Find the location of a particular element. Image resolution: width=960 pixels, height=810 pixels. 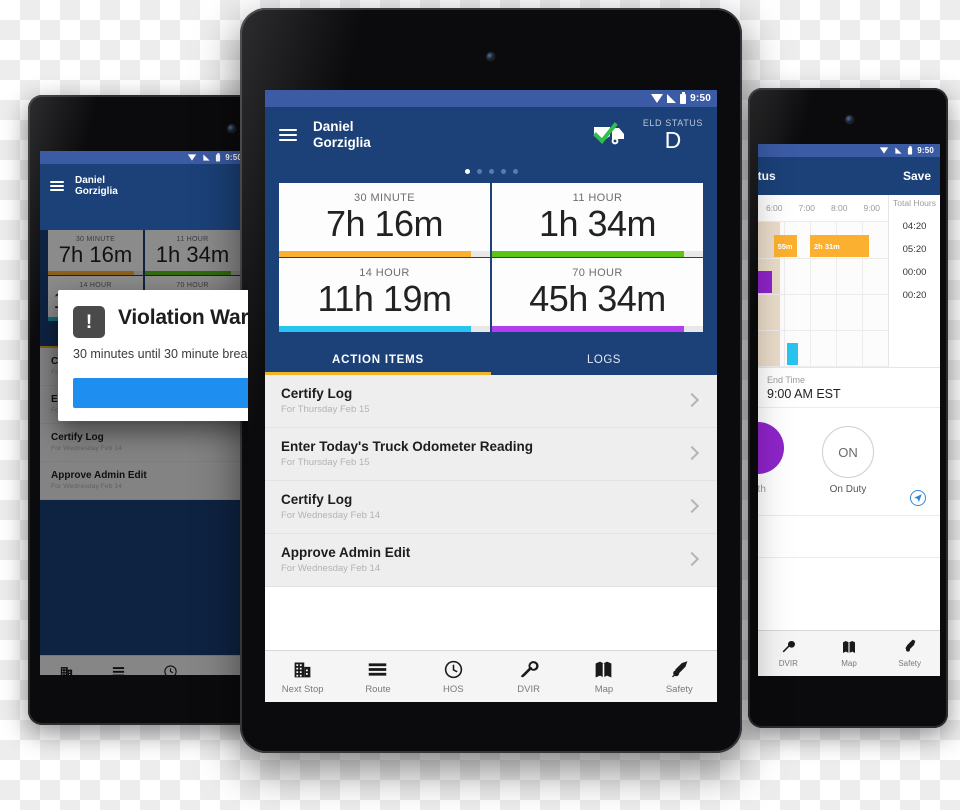

clock-icon is located at coordinates (453, 669).